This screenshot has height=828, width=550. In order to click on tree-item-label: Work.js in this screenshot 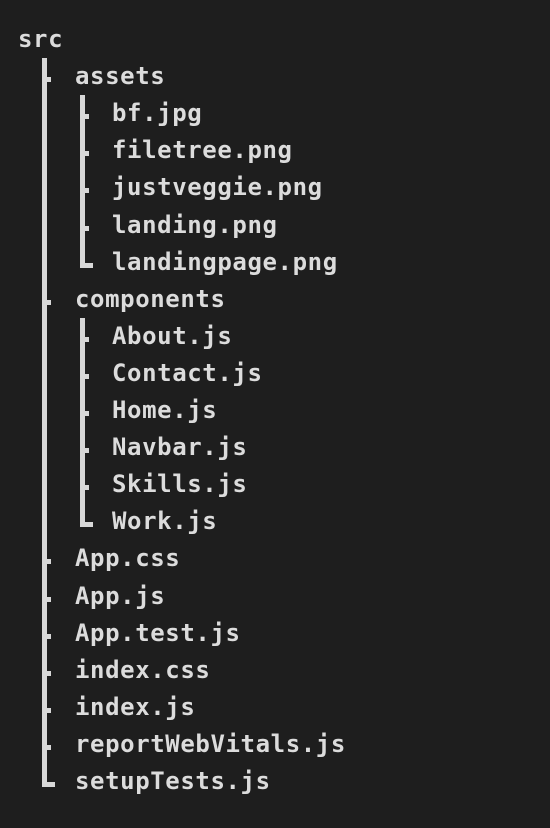, I will do `click(165, 521)`.